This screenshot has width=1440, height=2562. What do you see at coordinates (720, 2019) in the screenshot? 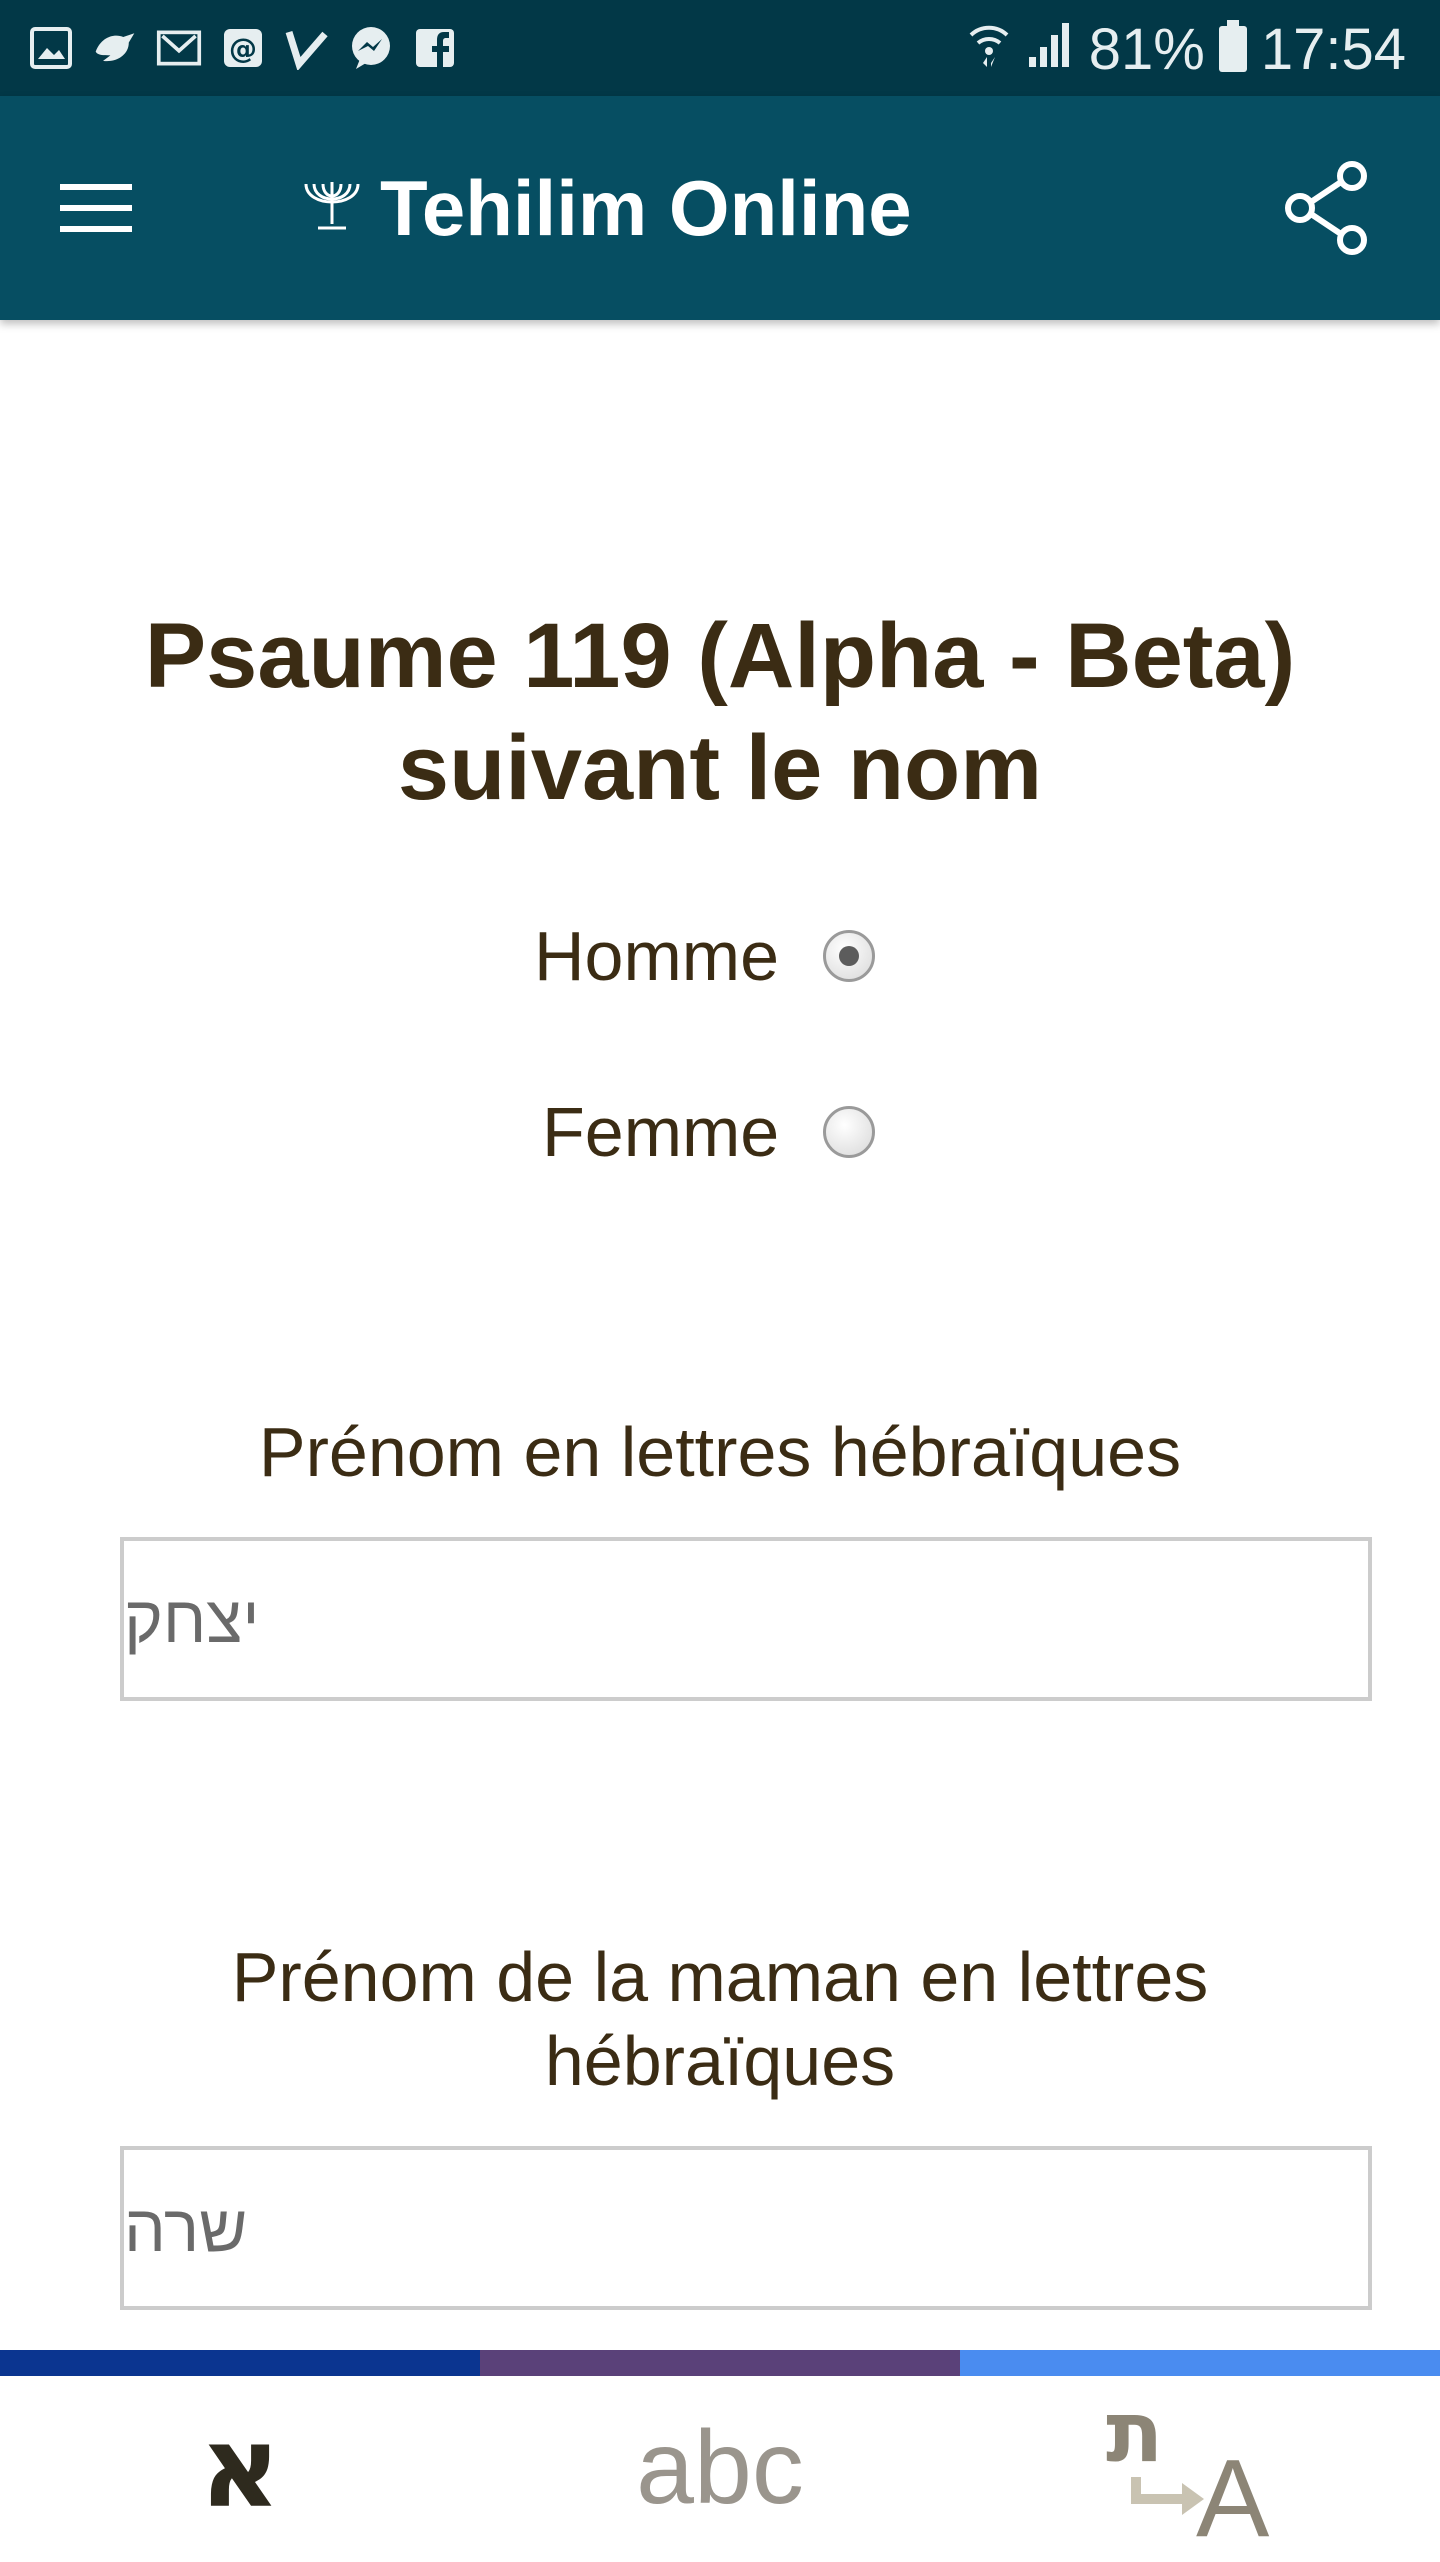
I see `mother-name-label: Prénom de la maman en lettres hébraïques` at bounding box center [720, 2019].